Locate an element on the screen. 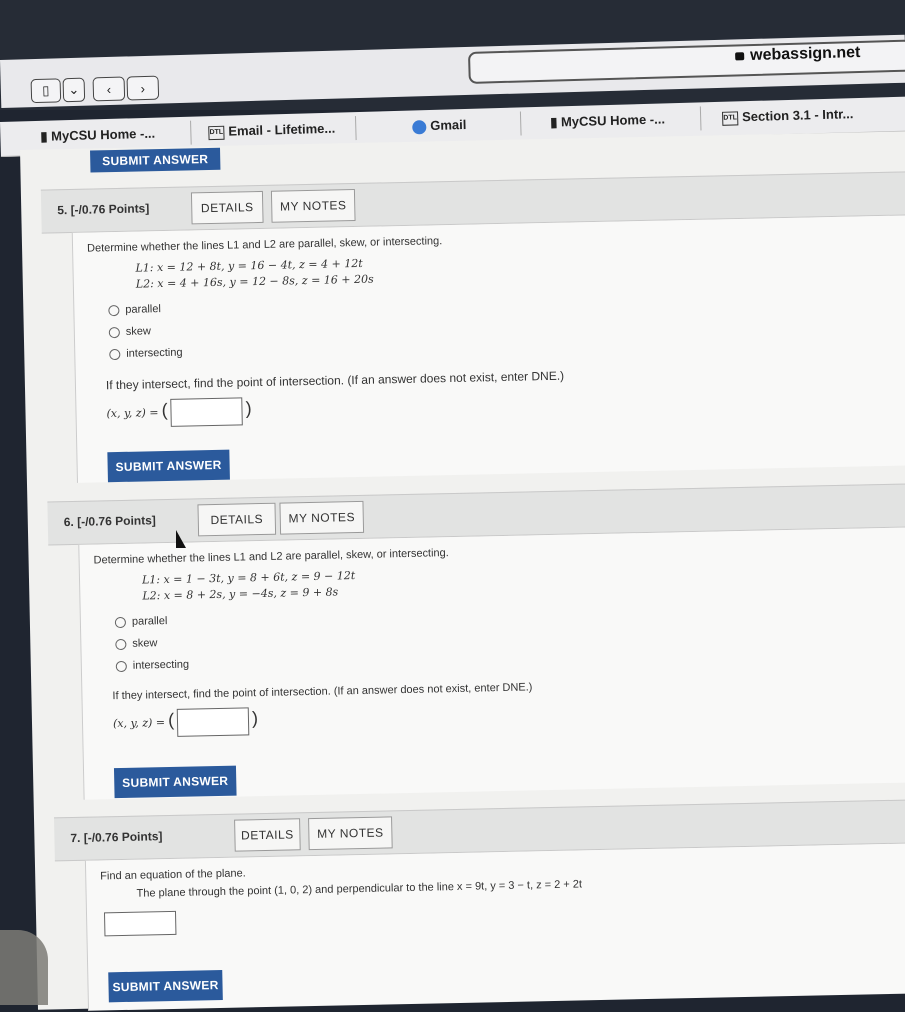 Image resolution: width=905 pixels, height=1012 pixels. question-number: 7. [-/0.76 Points] is located at coordinates (116, 837).